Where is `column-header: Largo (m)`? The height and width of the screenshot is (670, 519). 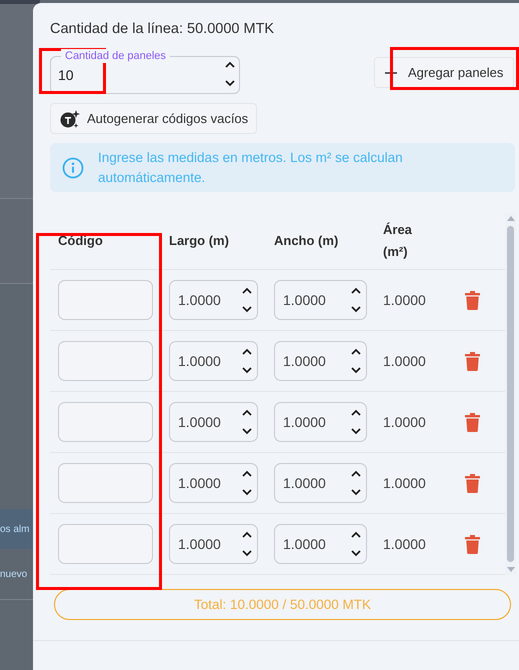
column-header: Largo (m) is located at coordinates (199, 241).